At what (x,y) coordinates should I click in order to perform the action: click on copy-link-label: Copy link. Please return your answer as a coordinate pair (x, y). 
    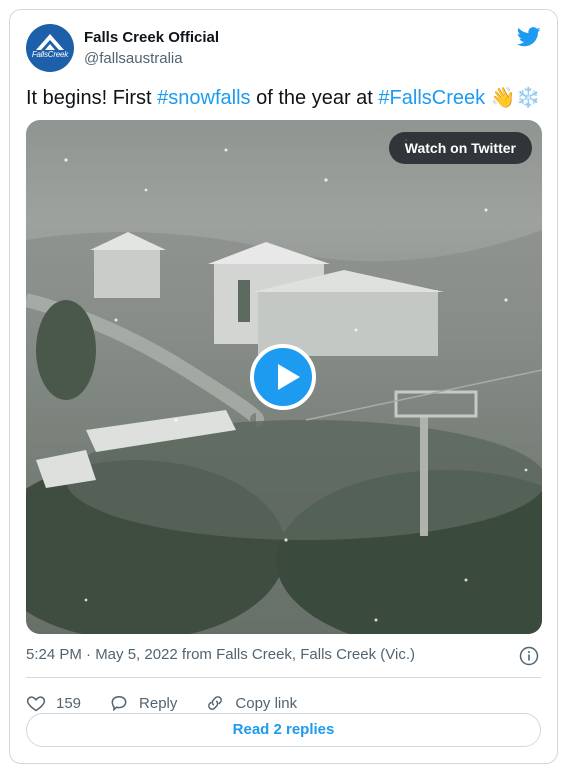
    Looking at the image, I should click on (266, 703).